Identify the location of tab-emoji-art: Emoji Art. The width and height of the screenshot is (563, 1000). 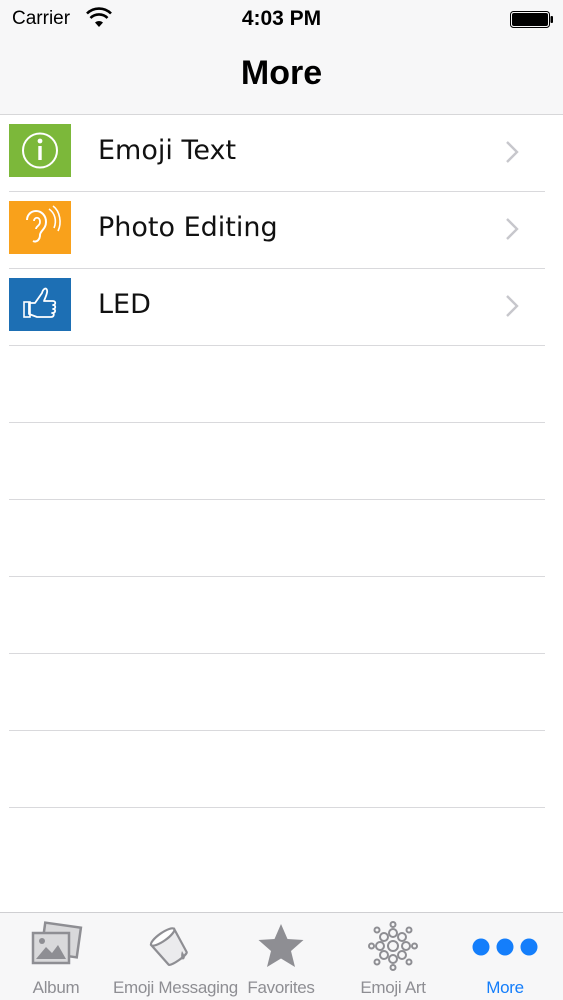
(393, 956).